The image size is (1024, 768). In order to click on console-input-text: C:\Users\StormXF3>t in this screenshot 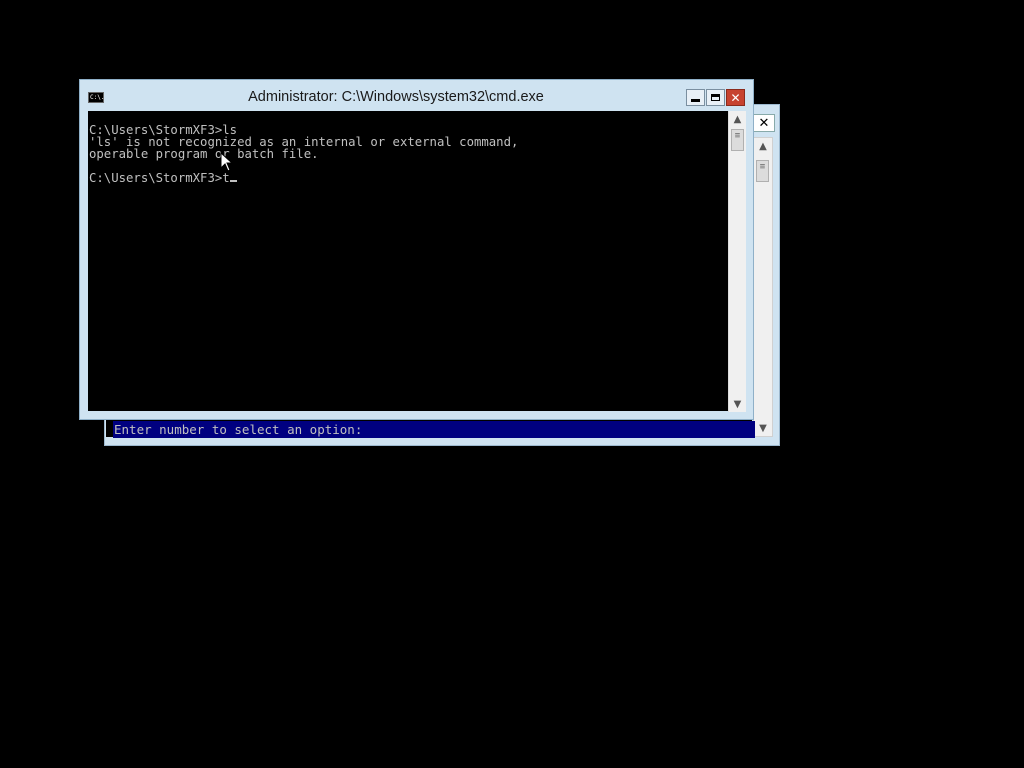, I will do `click(159, 178)`.